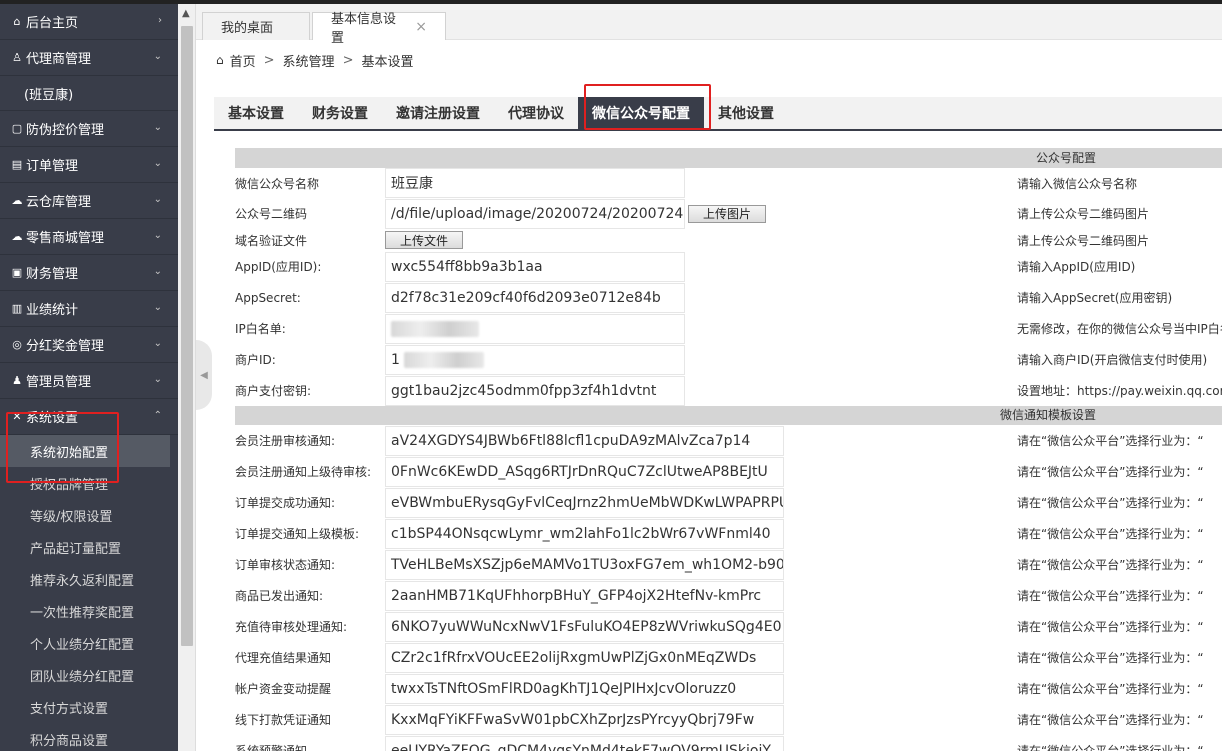  Describe the element at coordinates (89, 381) in the screenshot. I see `sidebar-item-admins: ♟ 管理员管理 ⌄` at that location.